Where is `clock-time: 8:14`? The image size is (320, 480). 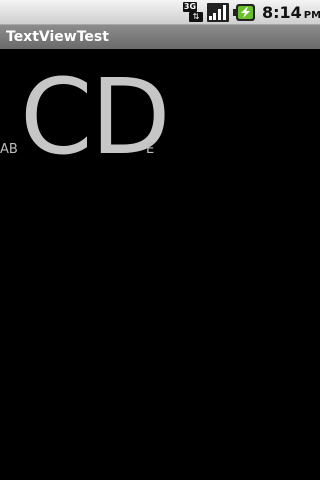
clock-time: 8:14 is located at coordinates (282, 12).